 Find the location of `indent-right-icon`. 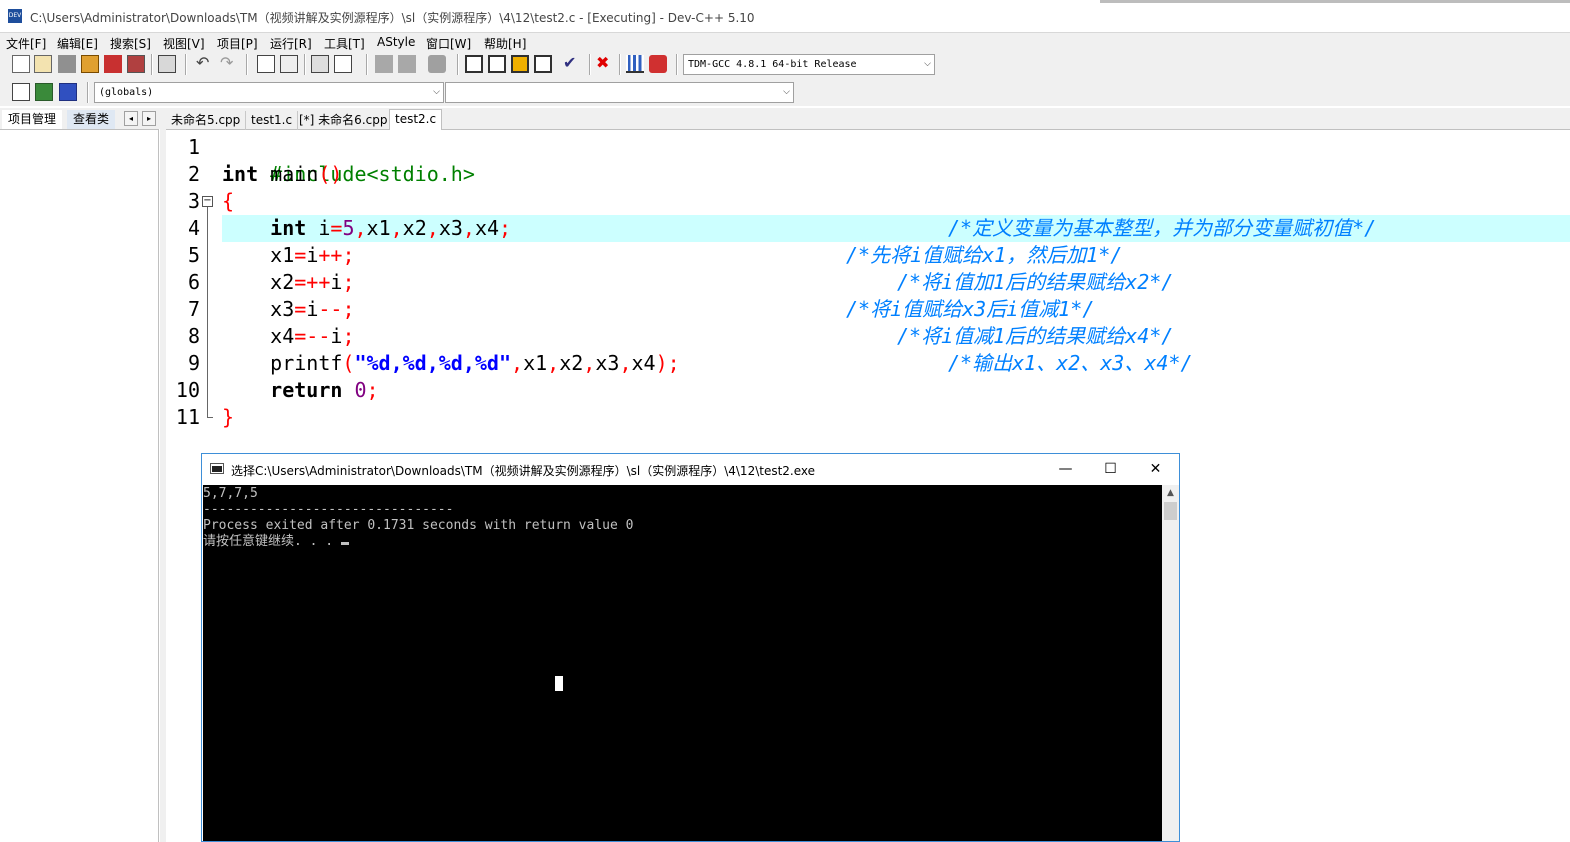

indent-right-icon is located at coordinates (407, 64).